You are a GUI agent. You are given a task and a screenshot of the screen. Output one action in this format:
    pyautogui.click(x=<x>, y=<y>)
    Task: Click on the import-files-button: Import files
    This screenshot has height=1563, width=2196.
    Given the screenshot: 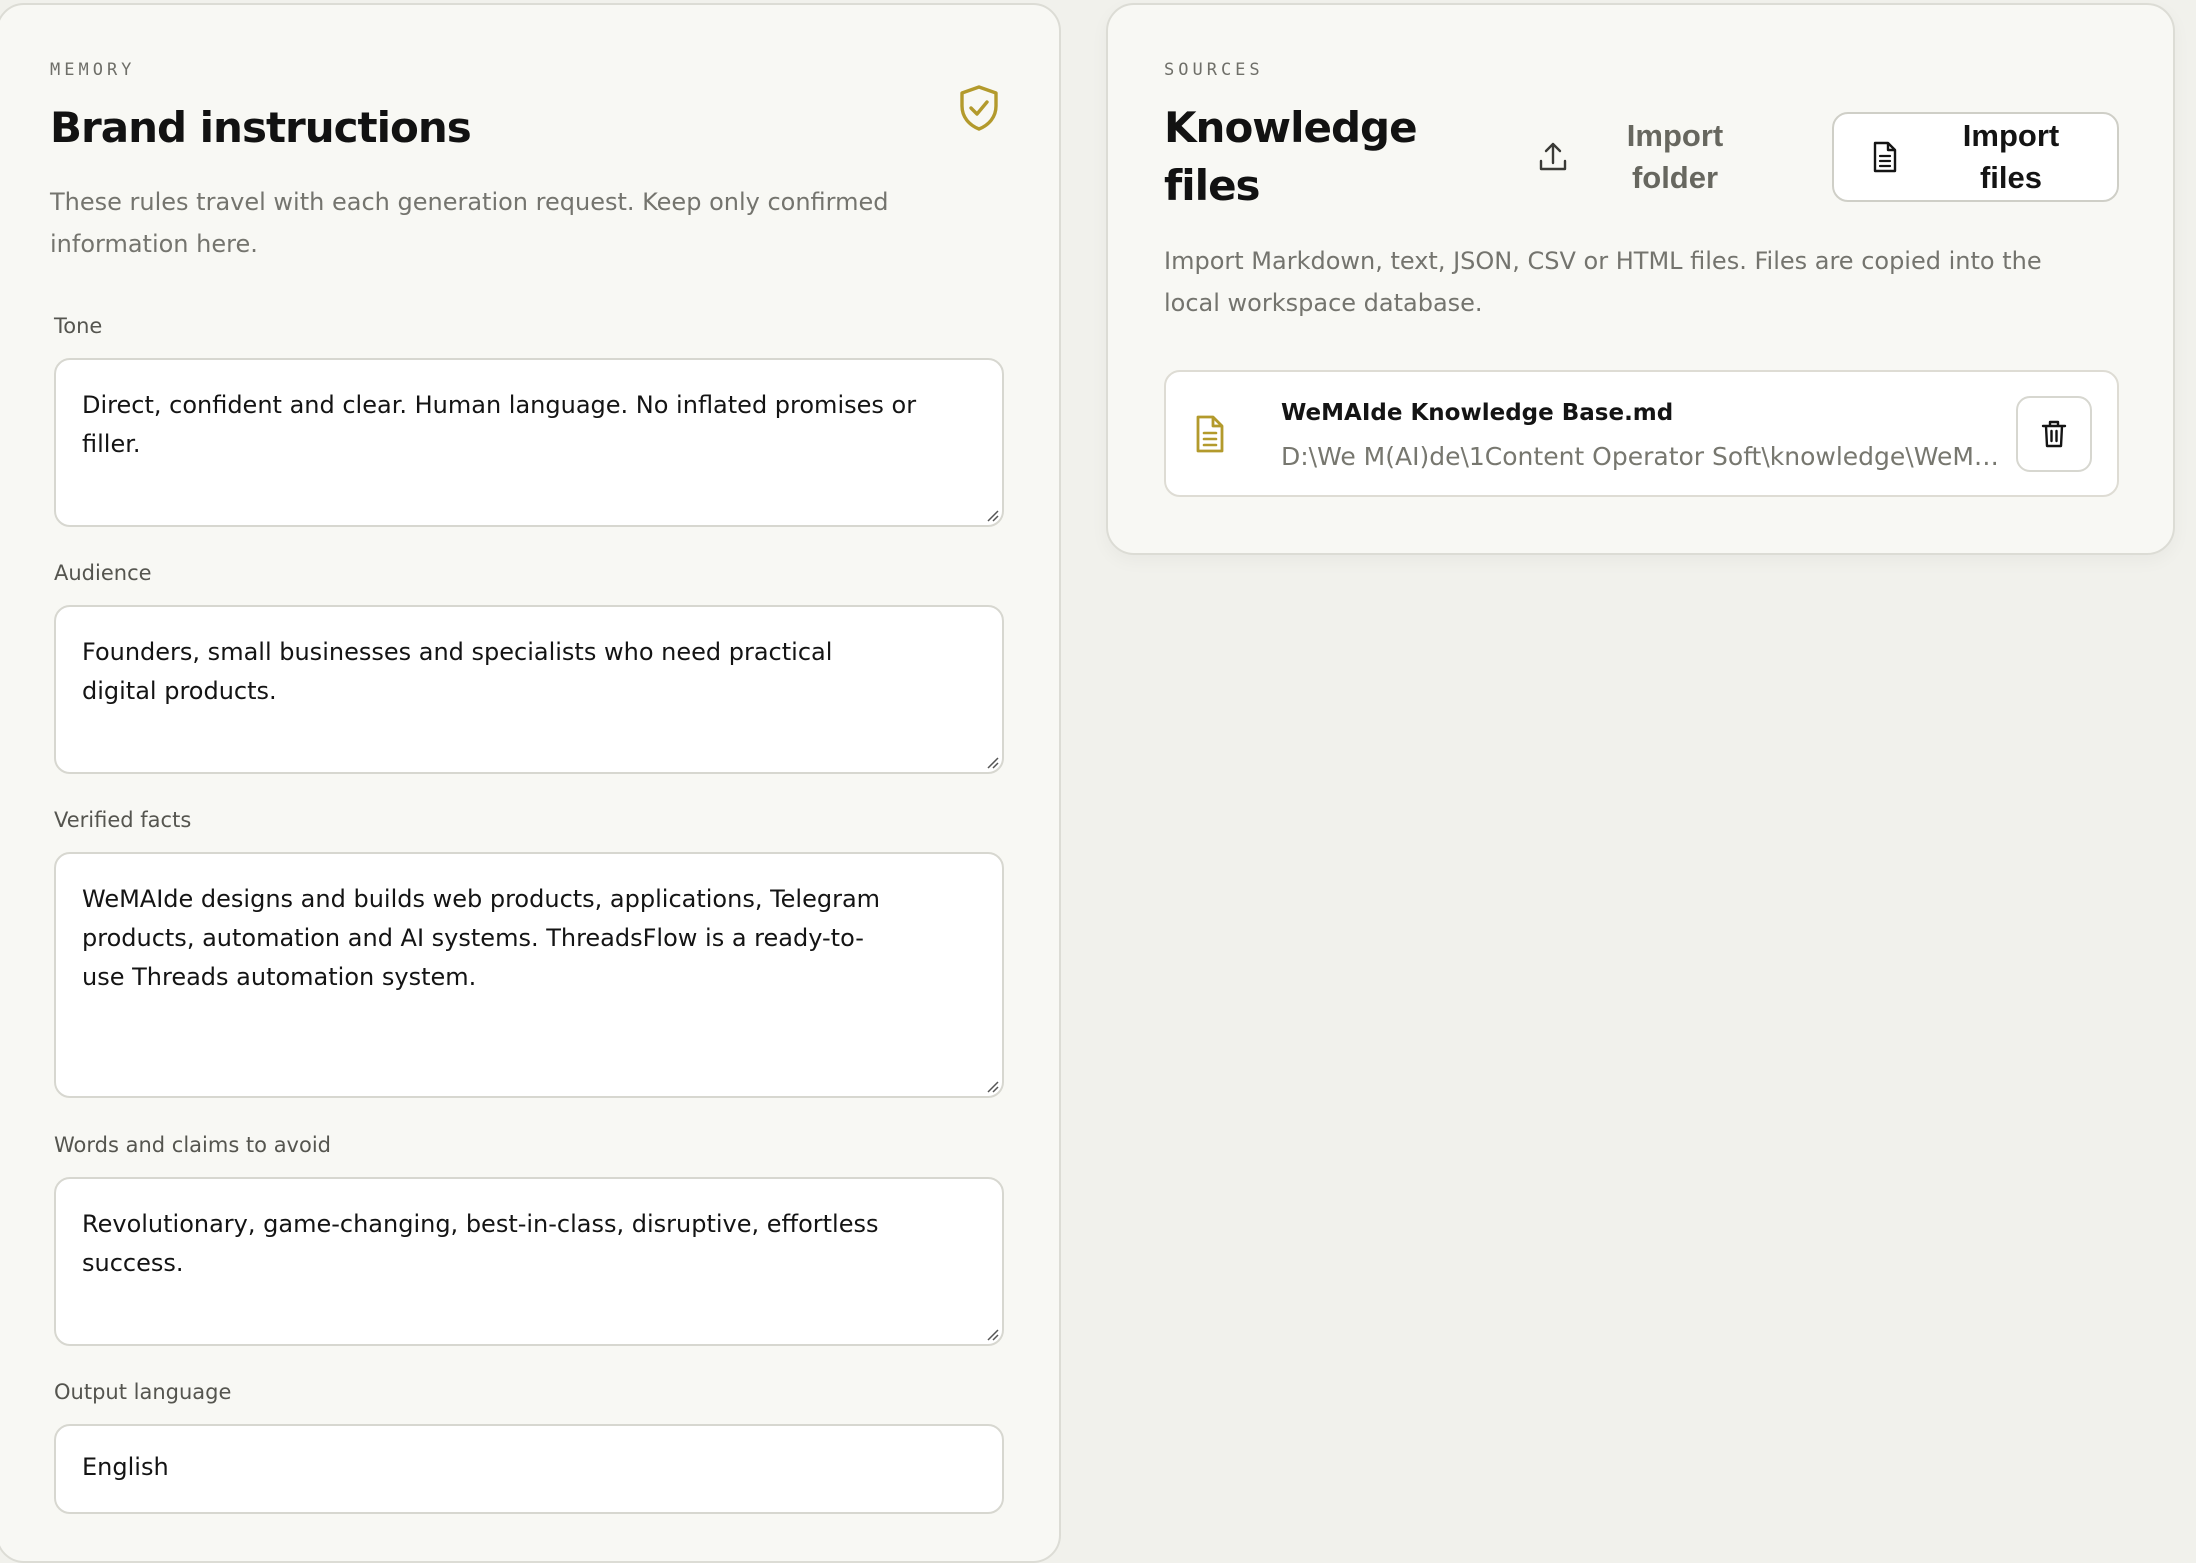 What is the action you would take?
    pyautogui.click(x=1975, y=157)
    